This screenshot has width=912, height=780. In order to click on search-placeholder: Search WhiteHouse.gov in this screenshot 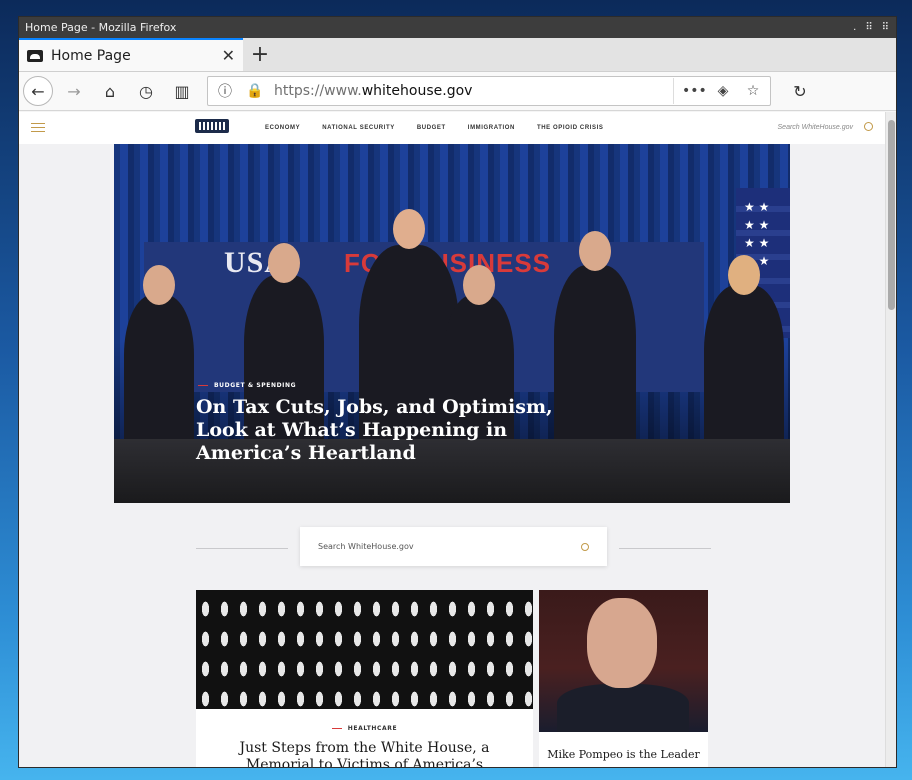, I will do `click(366, 546)`.